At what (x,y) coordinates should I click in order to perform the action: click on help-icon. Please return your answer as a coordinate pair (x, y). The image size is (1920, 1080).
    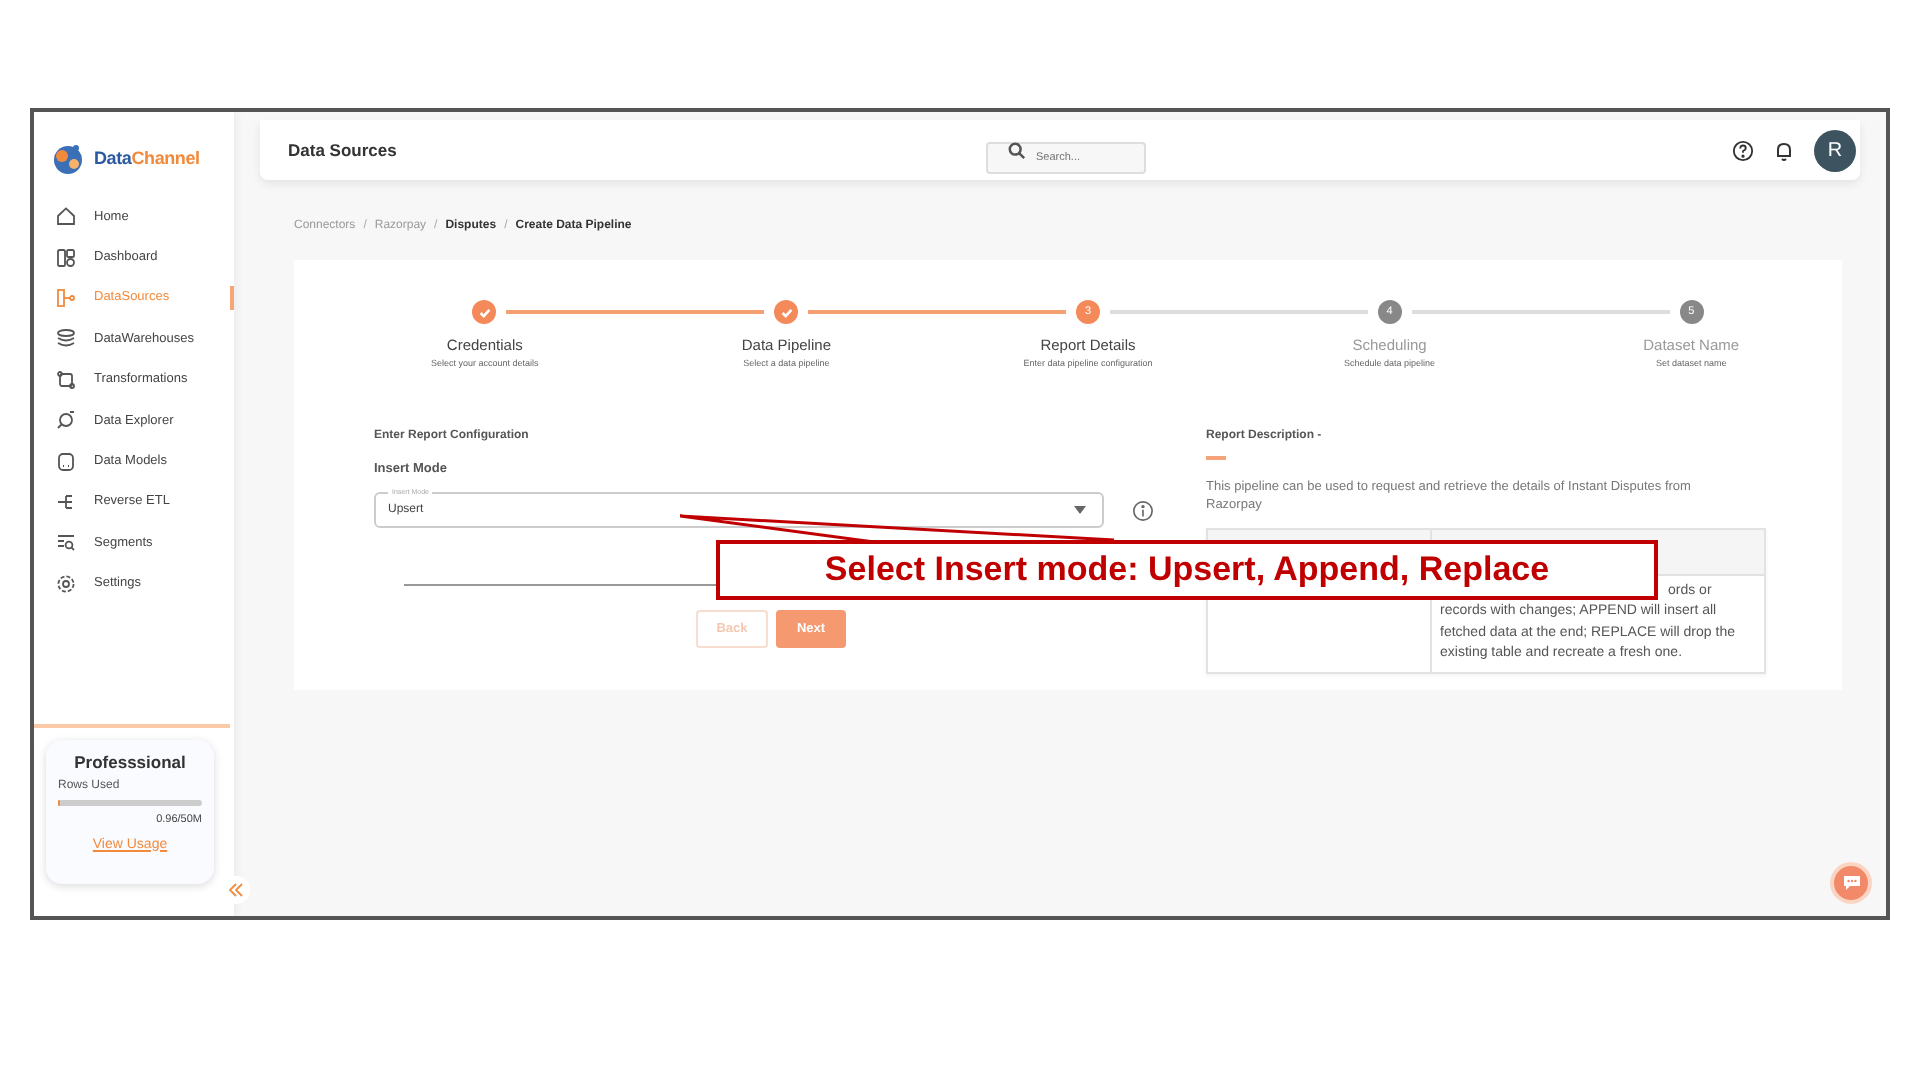
    Looking at the image, I should click on (1743, 150).